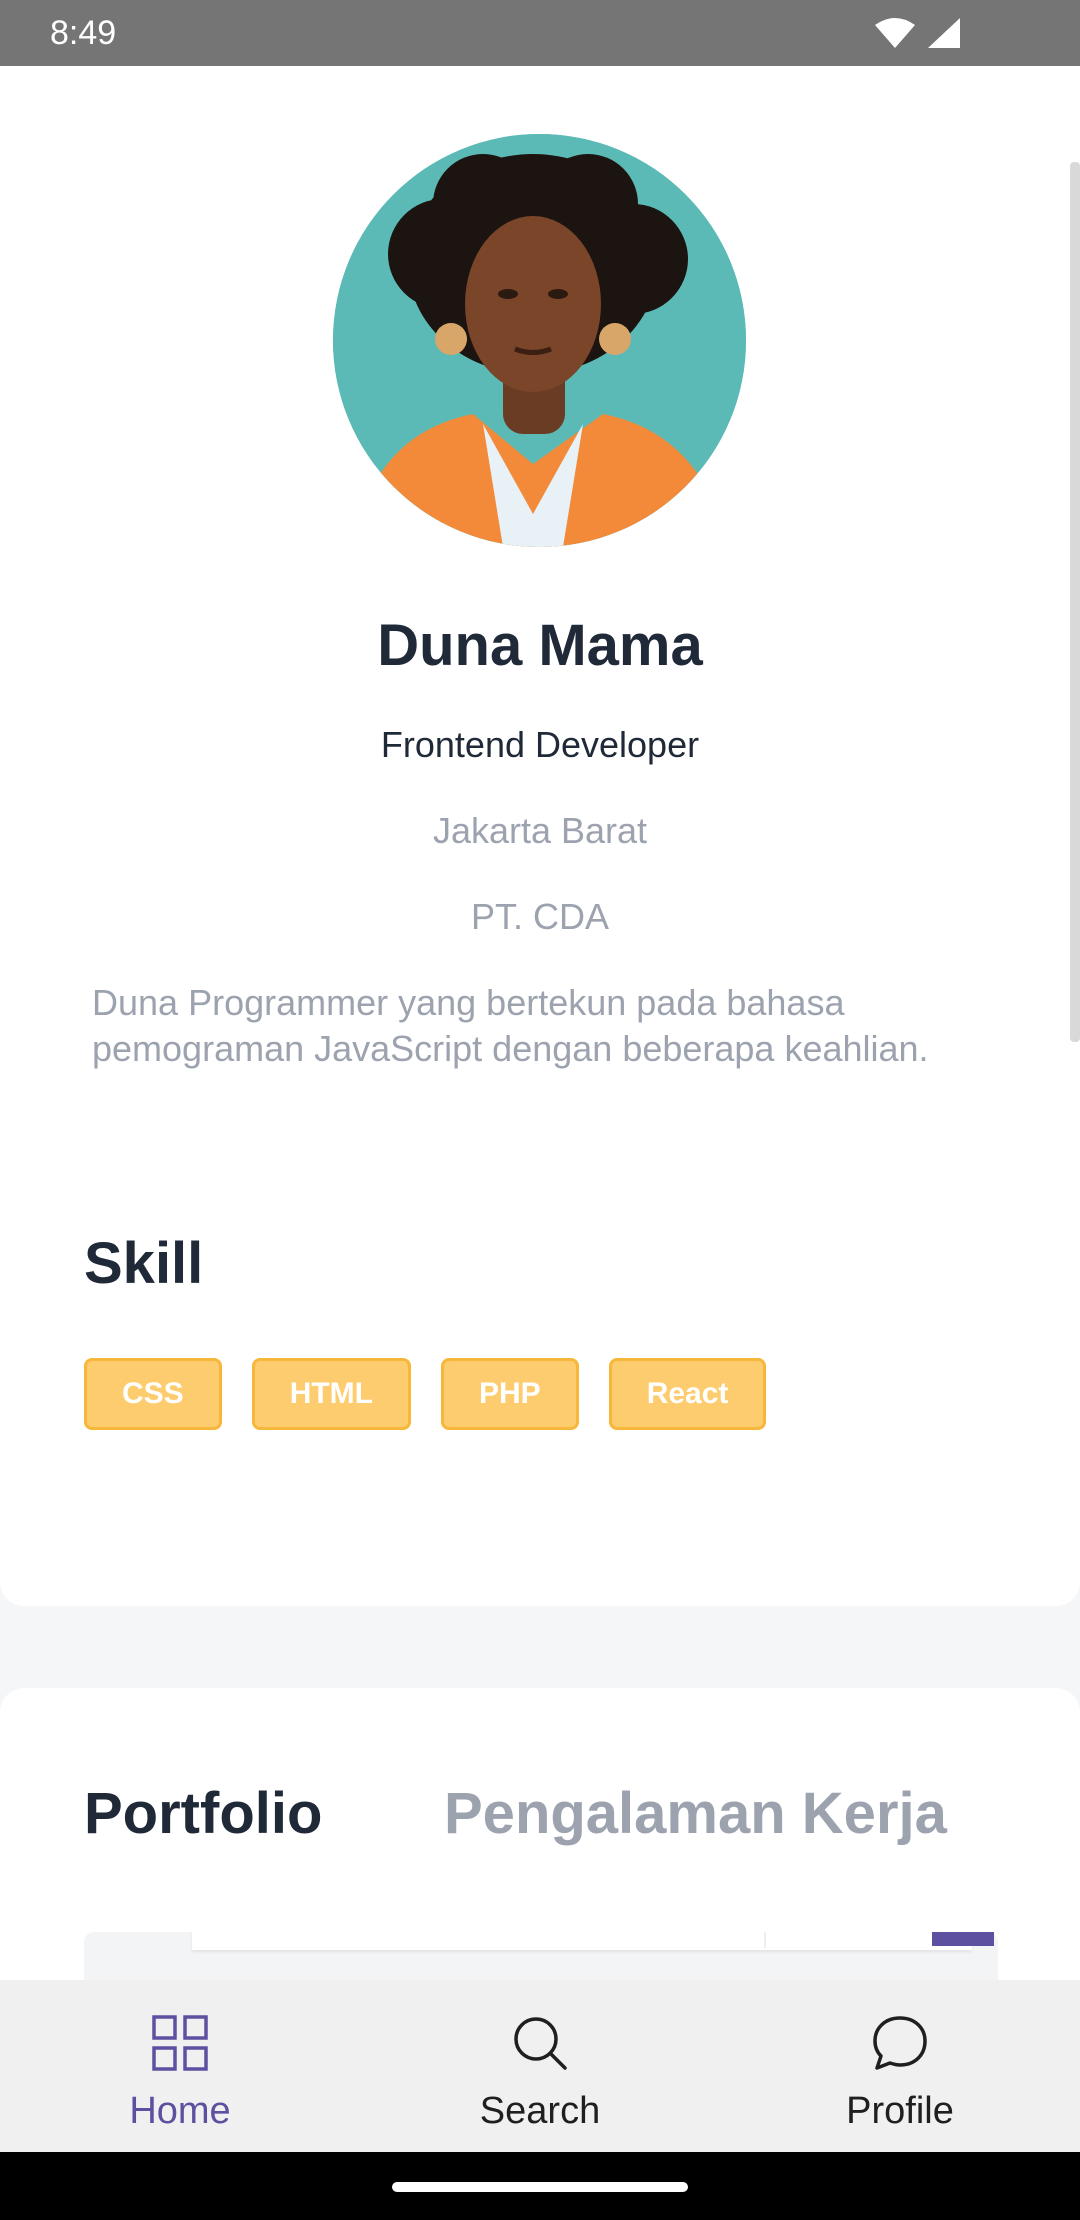  Describe the element at coordinates (83, 32) in the screenshot. I see `status-time: 8:49` at that location.